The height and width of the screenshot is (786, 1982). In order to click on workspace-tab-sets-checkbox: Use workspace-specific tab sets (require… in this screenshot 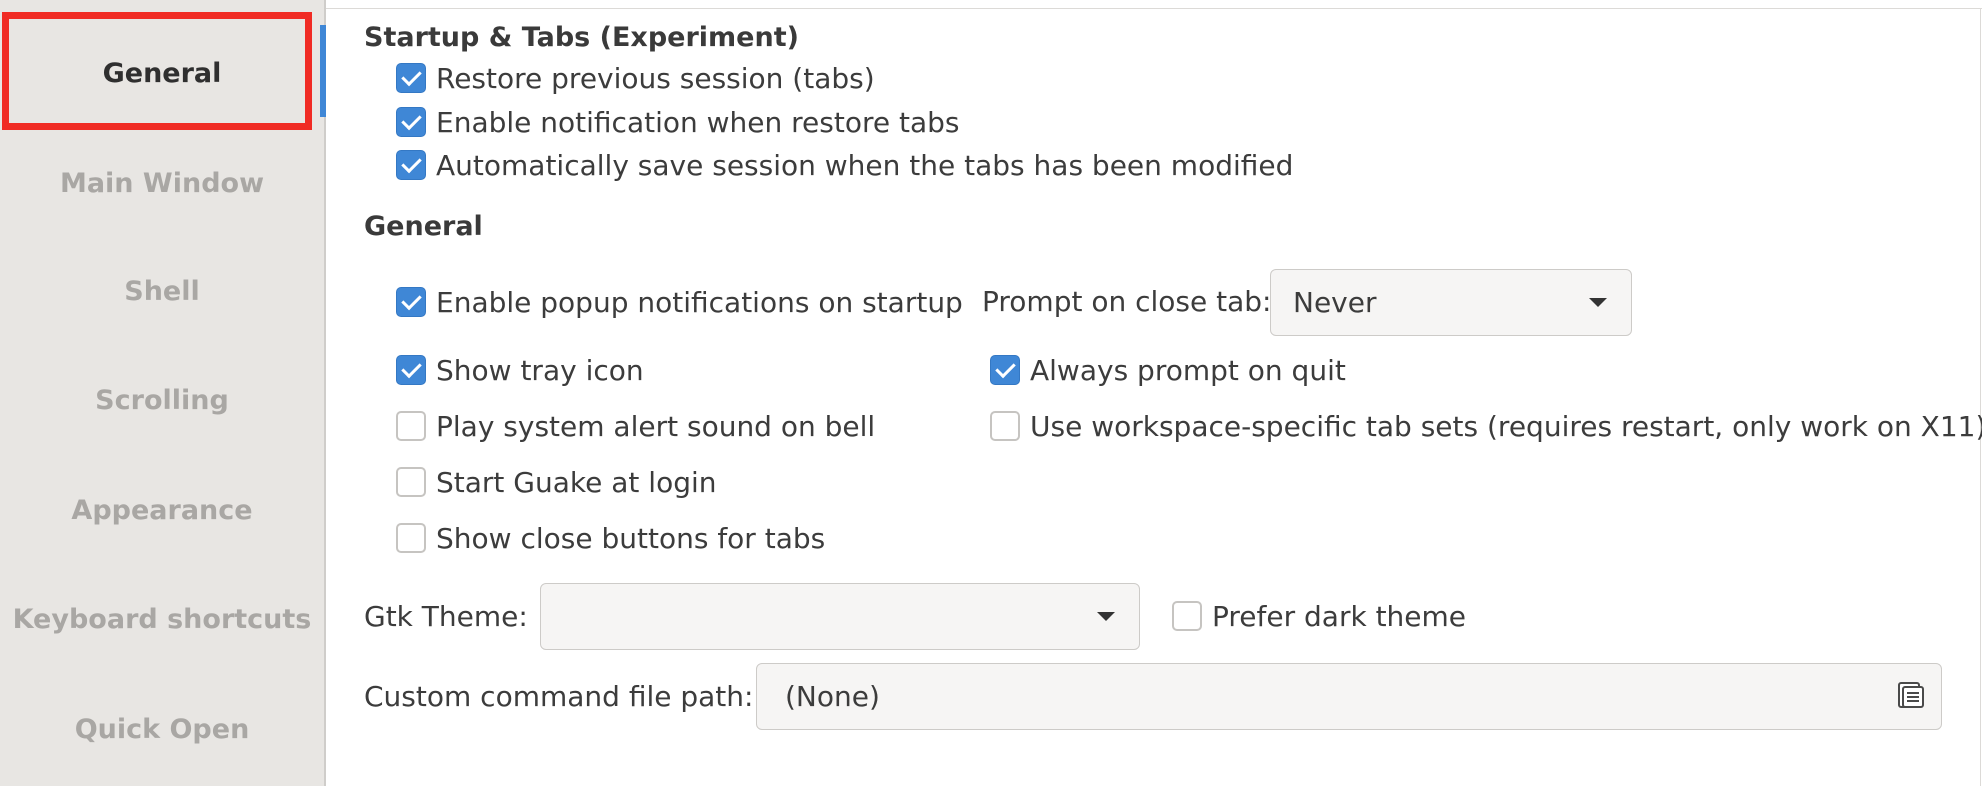, I will do `click(1486, 426)`.